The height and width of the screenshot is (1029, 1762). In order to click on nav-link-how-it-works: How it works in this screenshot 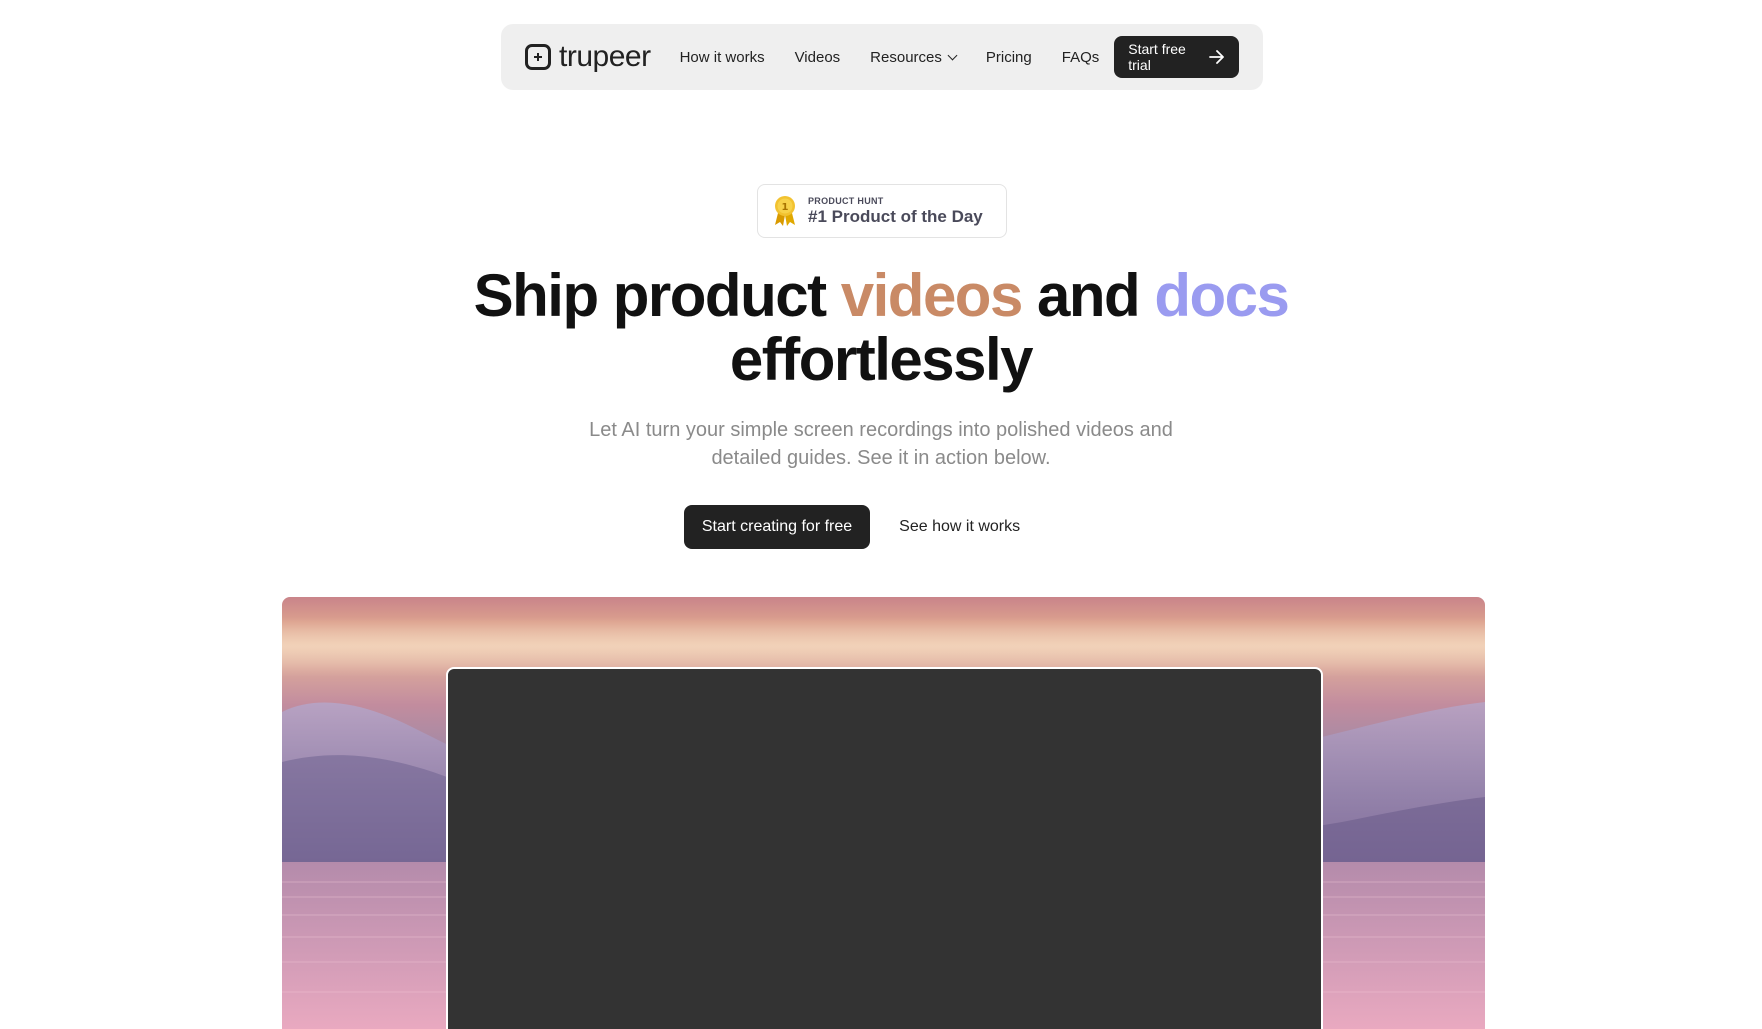, I will do `click(722, 57)`.